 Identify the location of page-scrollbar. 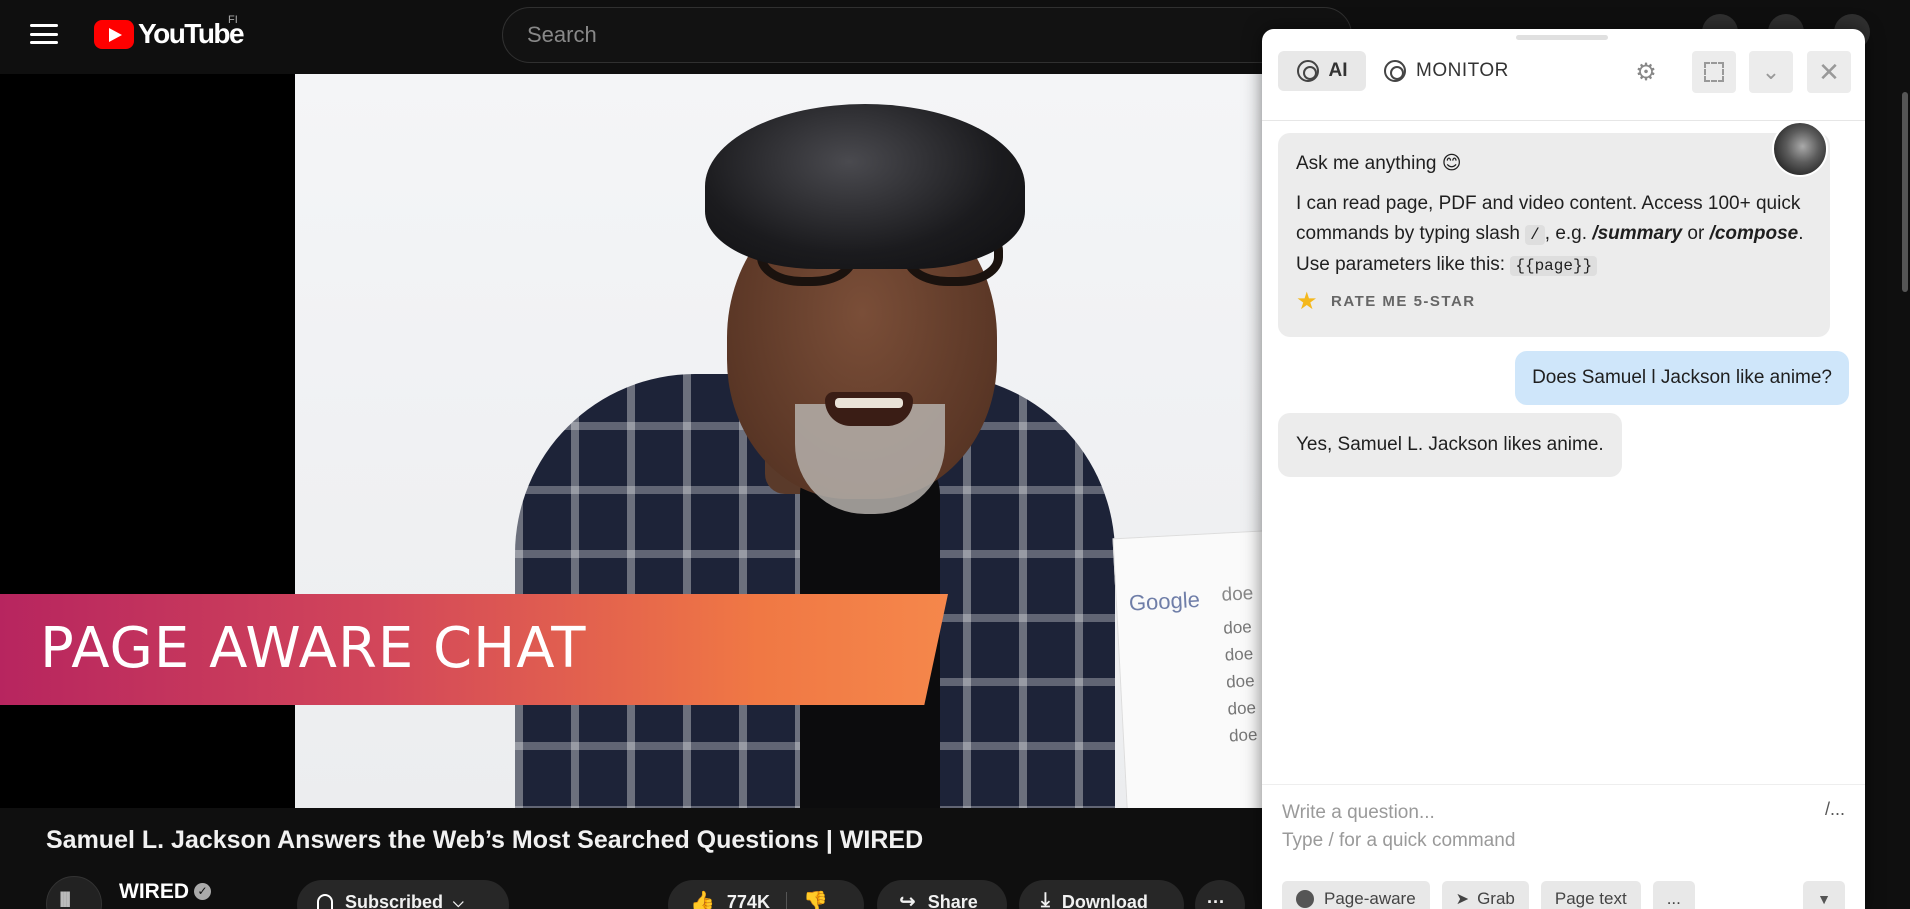
(1905, 491).